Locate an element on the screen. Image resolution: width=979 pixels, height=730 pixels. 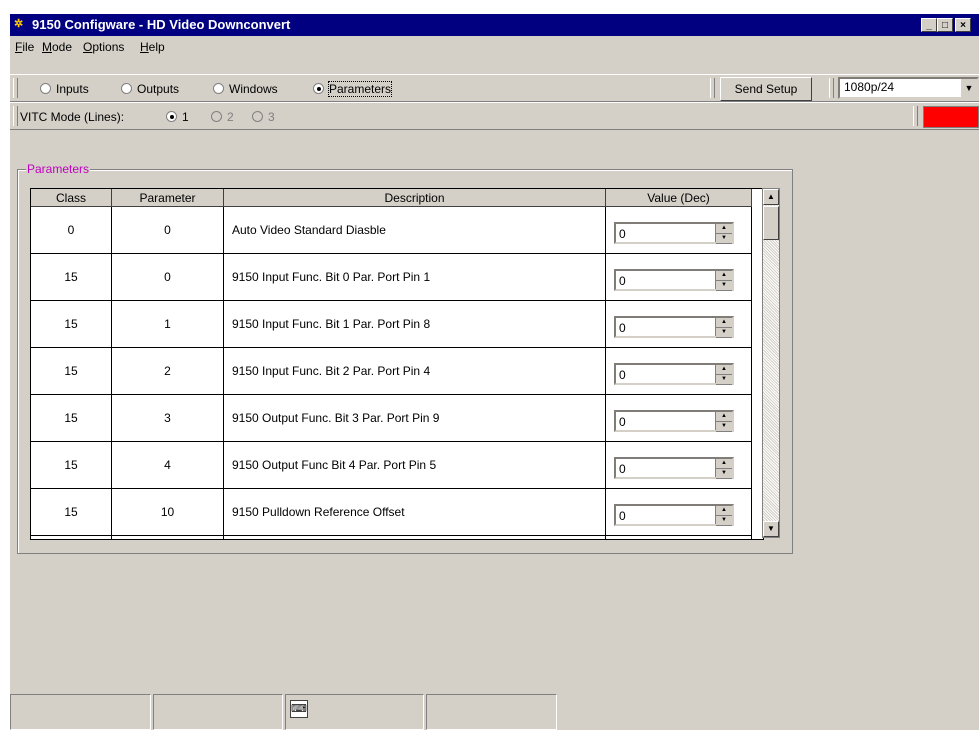
status-indicator is located at coordinates (951, 117).